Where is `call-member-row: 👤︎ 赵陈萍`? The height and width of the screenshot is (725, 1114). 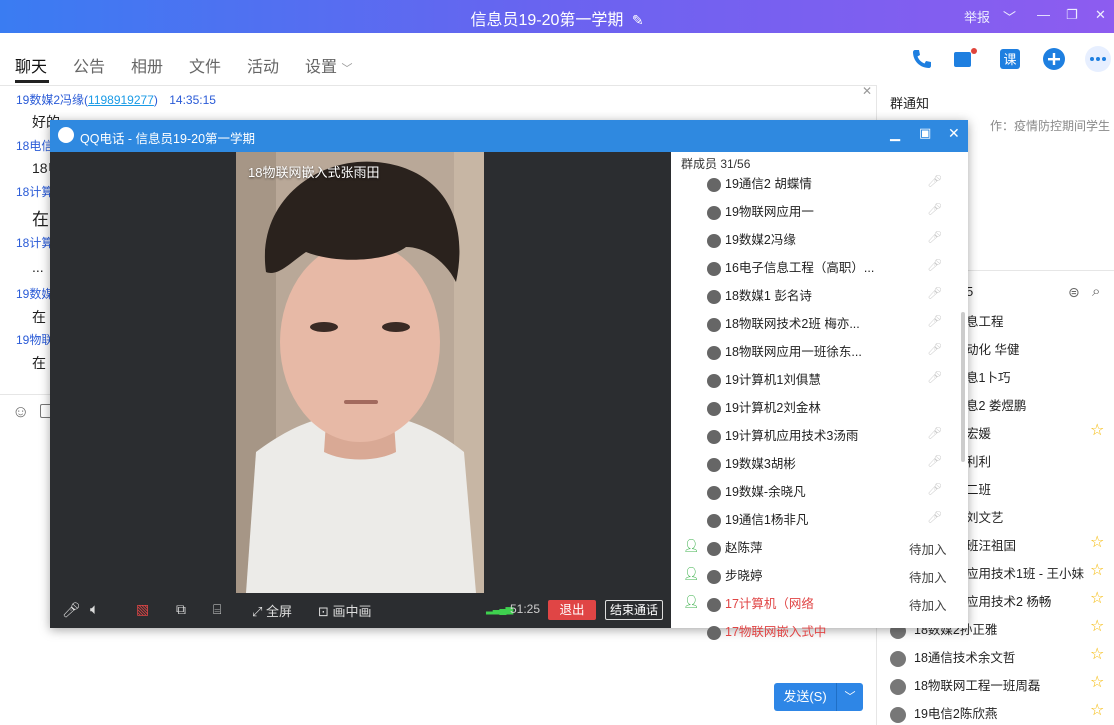
call-member-row: 👤︎ 赵陈萍 is located at coordinates (723, 547).